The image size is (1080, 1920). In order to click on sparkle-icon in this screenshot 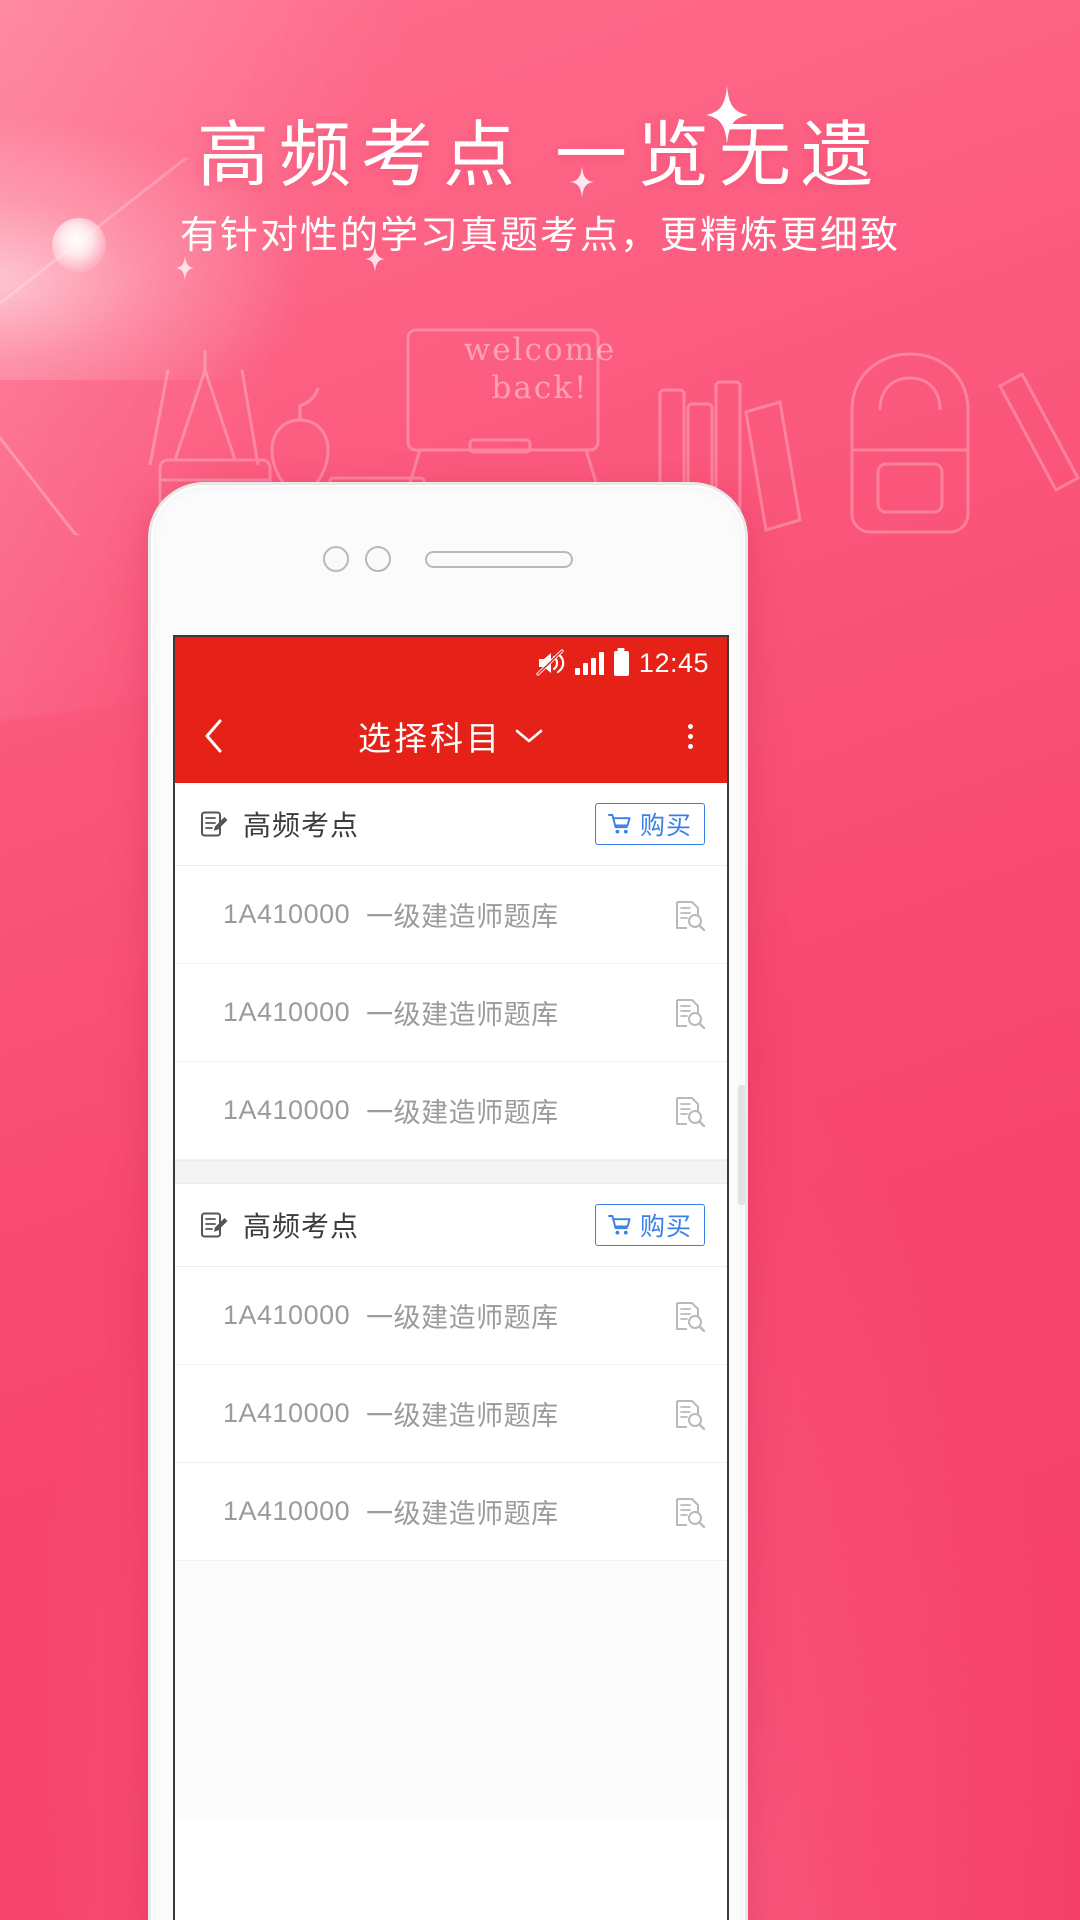, I will do `click(185, 268)`.